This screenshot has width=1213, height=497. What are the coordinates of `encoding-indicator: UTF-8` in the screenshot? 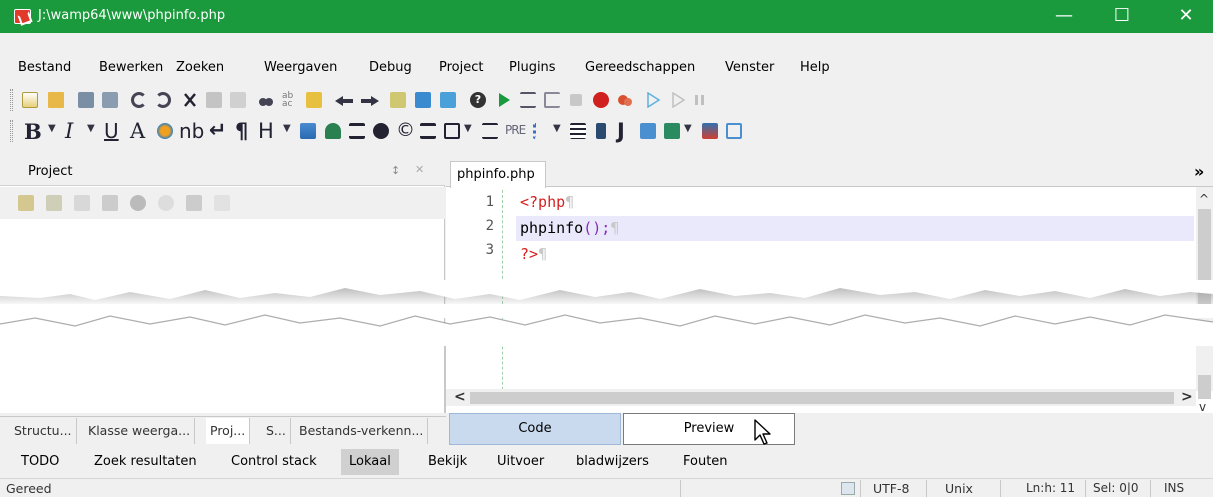 It's located at (891, 488).